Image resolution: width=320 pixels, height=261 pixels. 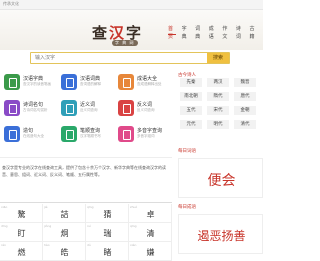 I want to click on character-cell: qīng 清, so click(x=150, y=232).